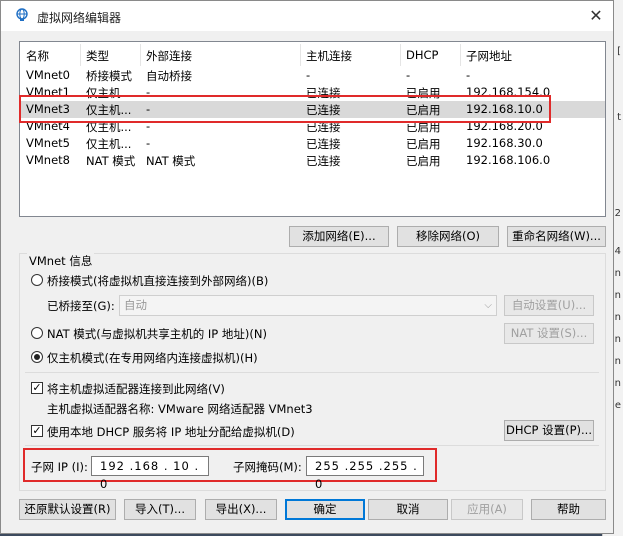 The image size is (623, 536). I want to click on close-icon: ✕, so click(596, 16).